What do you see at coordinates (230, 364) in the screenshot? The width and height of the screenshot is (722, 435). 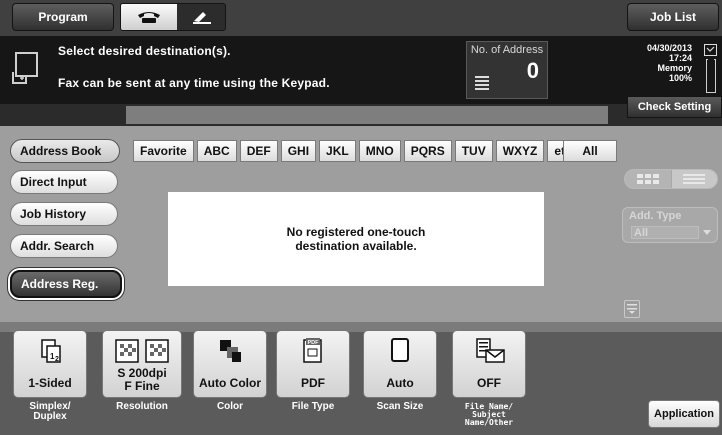 I see `color-button: Auto Color` at bounding box center [230, 364].